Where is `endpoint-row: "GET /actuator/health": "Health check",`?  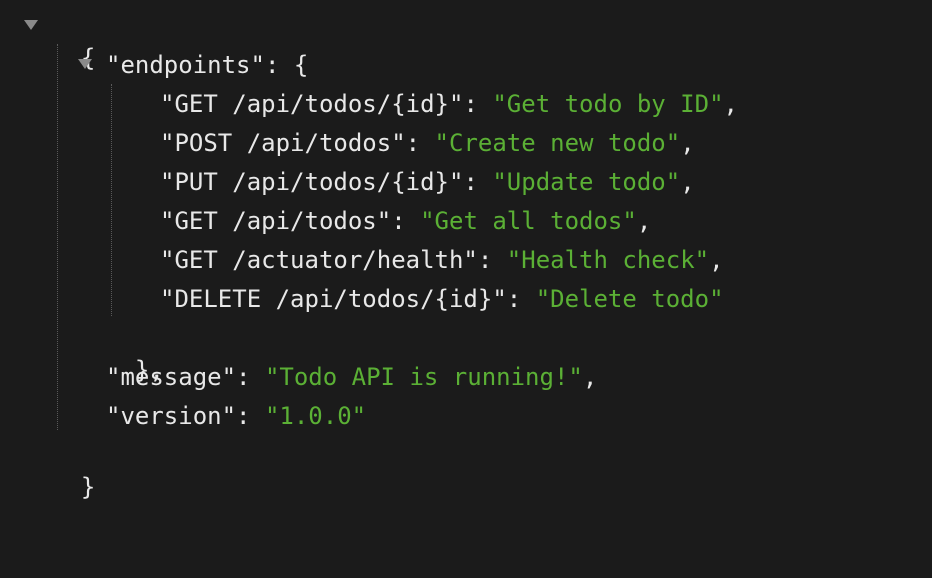
endpoint-row: "GET /actuator/health": "Health check", is located at coordinates (442, 260).